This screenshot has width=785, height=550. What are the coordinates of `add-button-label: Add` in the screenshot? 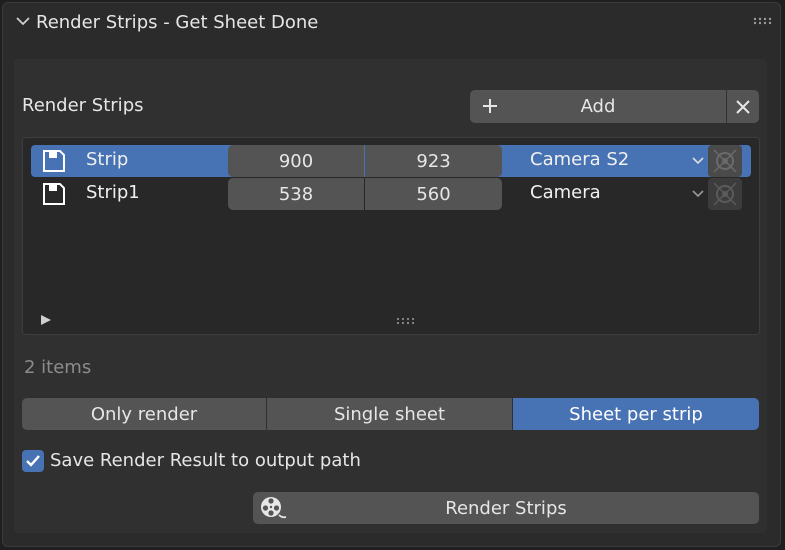 It's located at (598, 106).